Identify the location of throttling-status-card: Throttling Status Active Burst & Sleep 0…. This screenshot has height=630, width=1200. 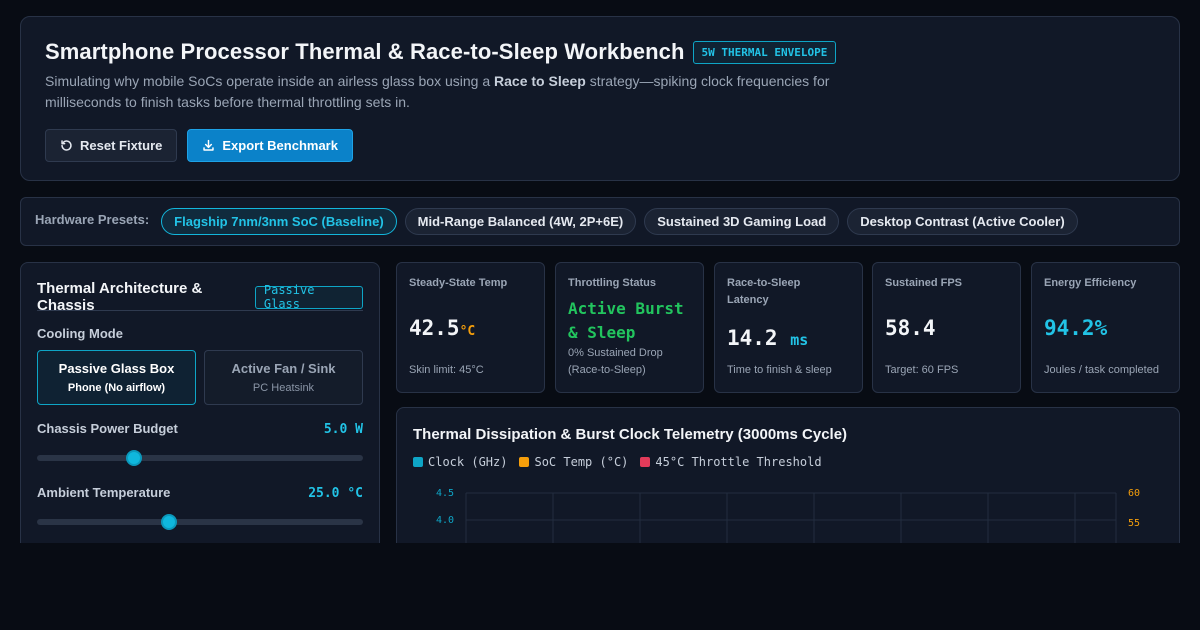
(629, 327).